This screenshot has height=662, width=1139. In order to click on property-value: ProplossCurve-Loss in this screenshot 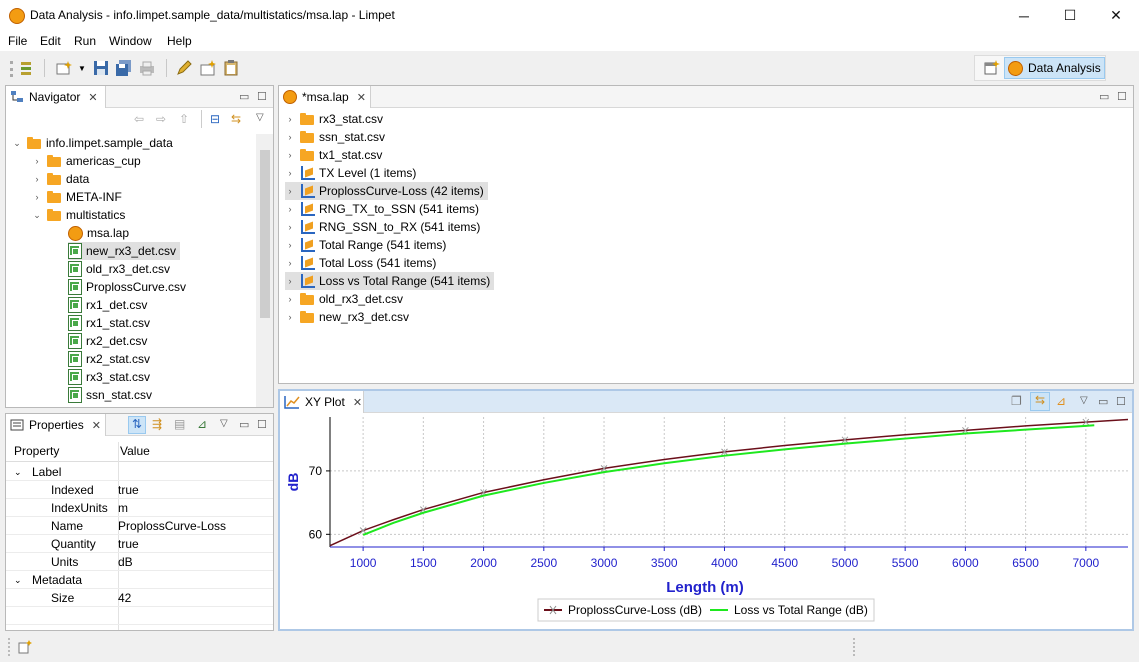, I will do `click(172, 526)`.